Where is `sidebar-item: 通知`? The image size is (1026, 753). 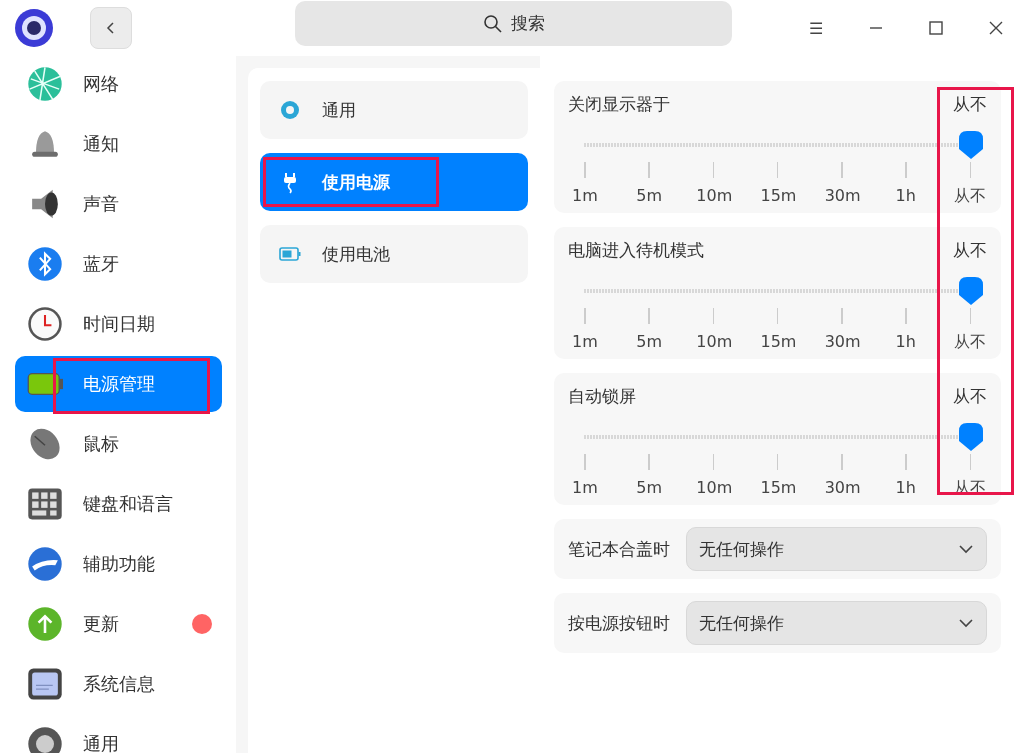 sidebar-item: 通知 is located at coordinates (118, 144).